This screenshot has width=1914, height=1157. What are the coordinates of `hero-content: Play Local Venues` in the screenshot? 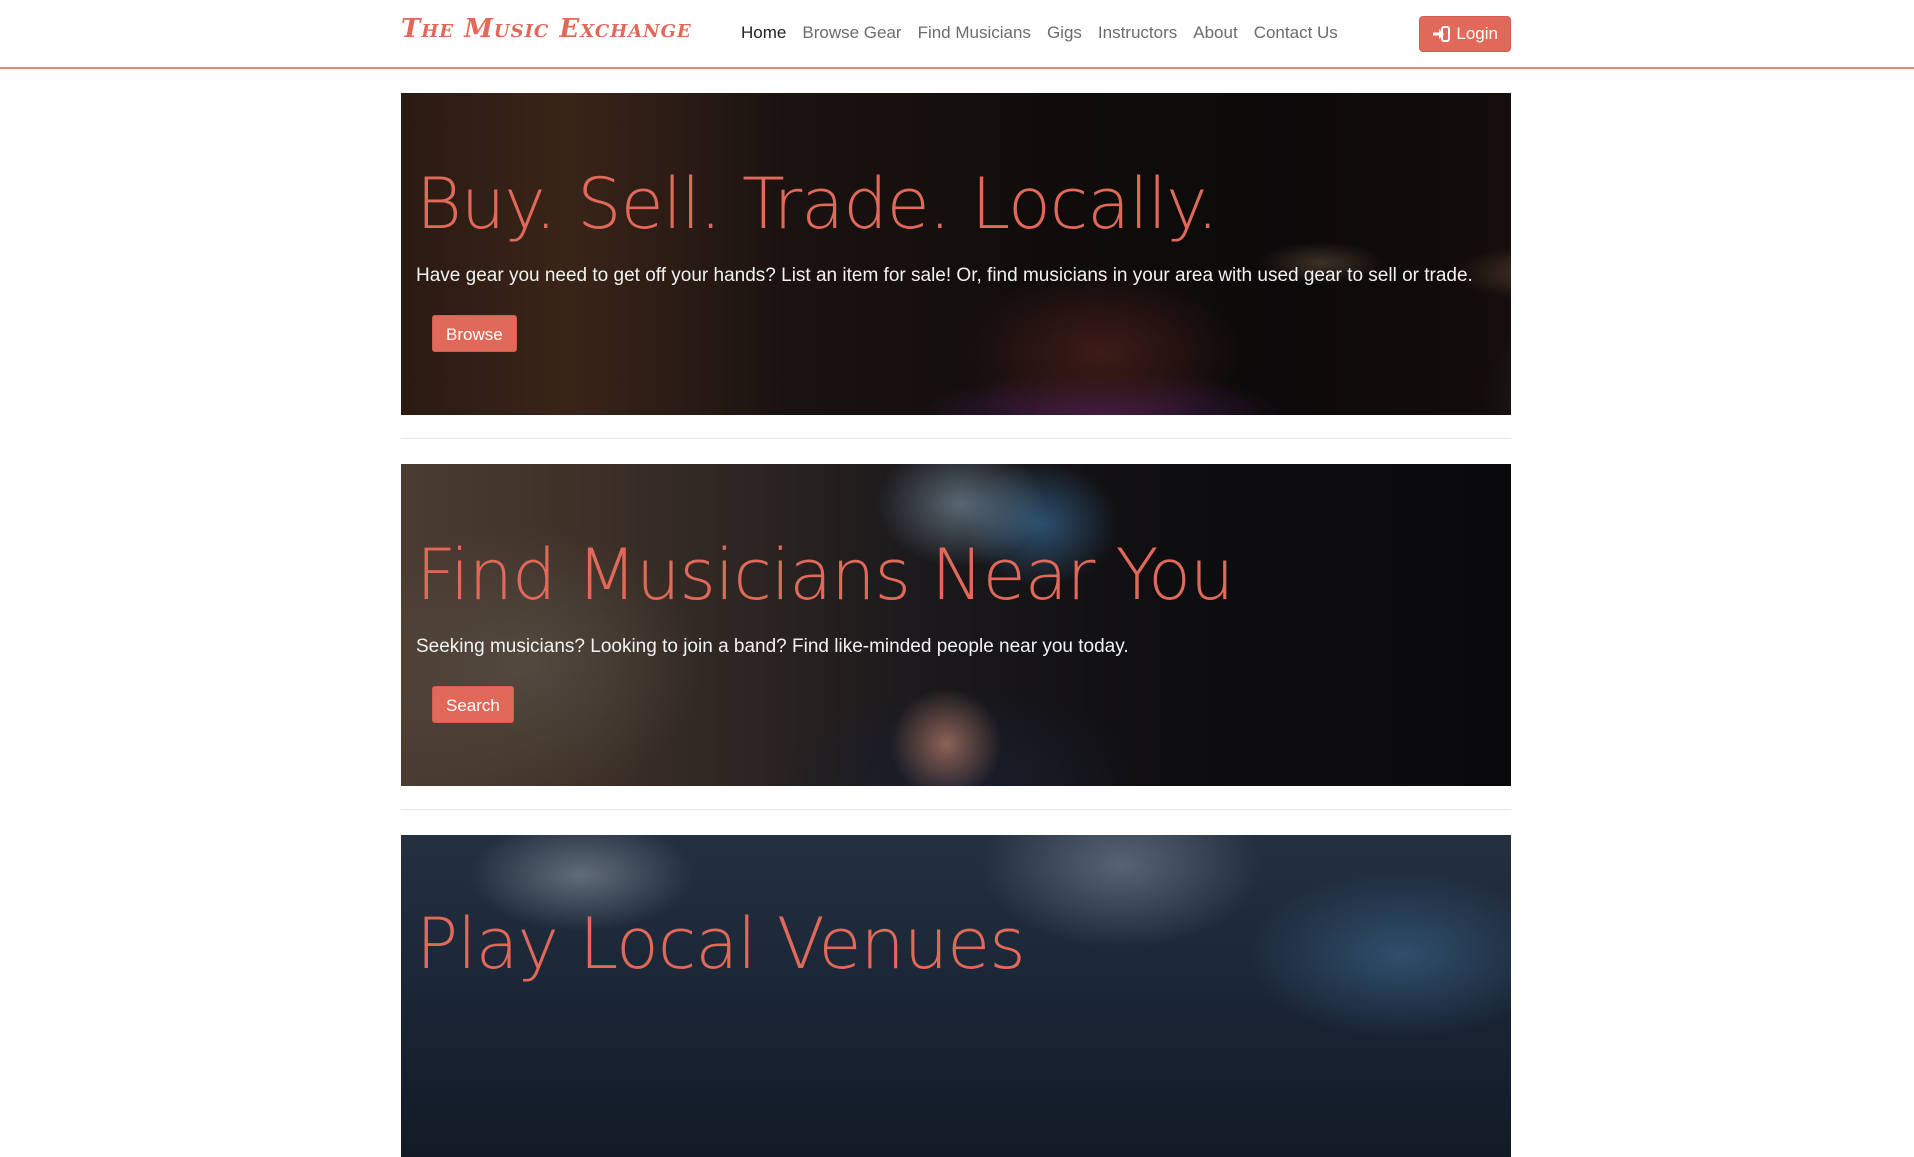 It's located at (956, 944).